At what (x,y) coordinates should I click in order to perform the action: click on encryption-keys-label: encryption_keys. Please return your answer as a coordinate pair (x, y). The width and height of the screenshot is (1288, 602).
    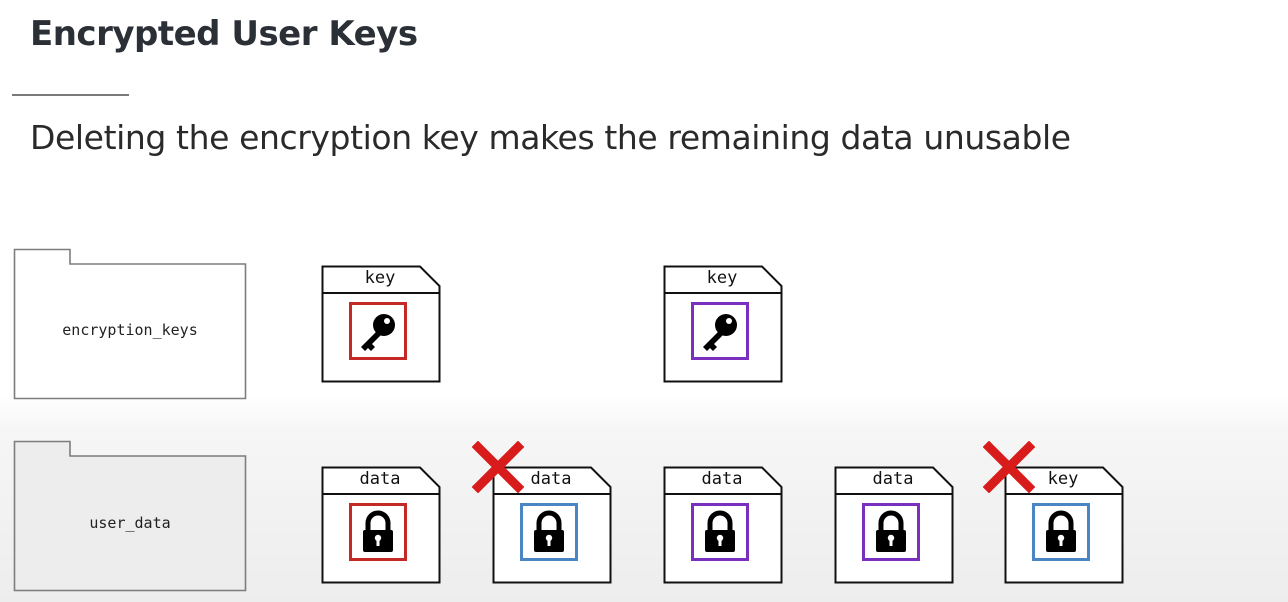
    Looking at the image, I should click on (130, 330).